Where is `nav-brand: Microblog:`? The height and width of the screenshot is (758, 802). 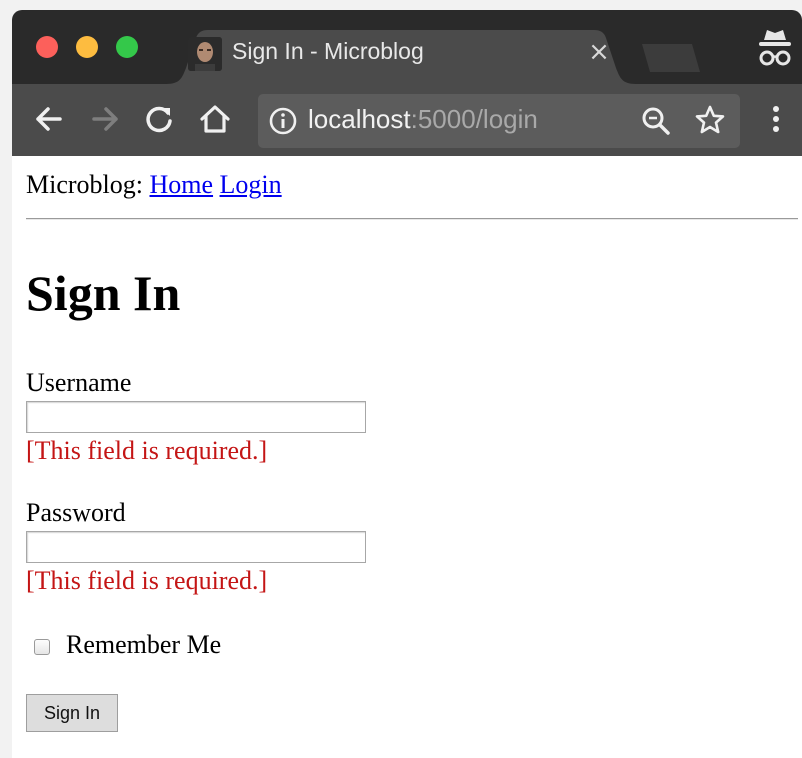
nav-brand: Microblog: is located at coordinates (84, 184).